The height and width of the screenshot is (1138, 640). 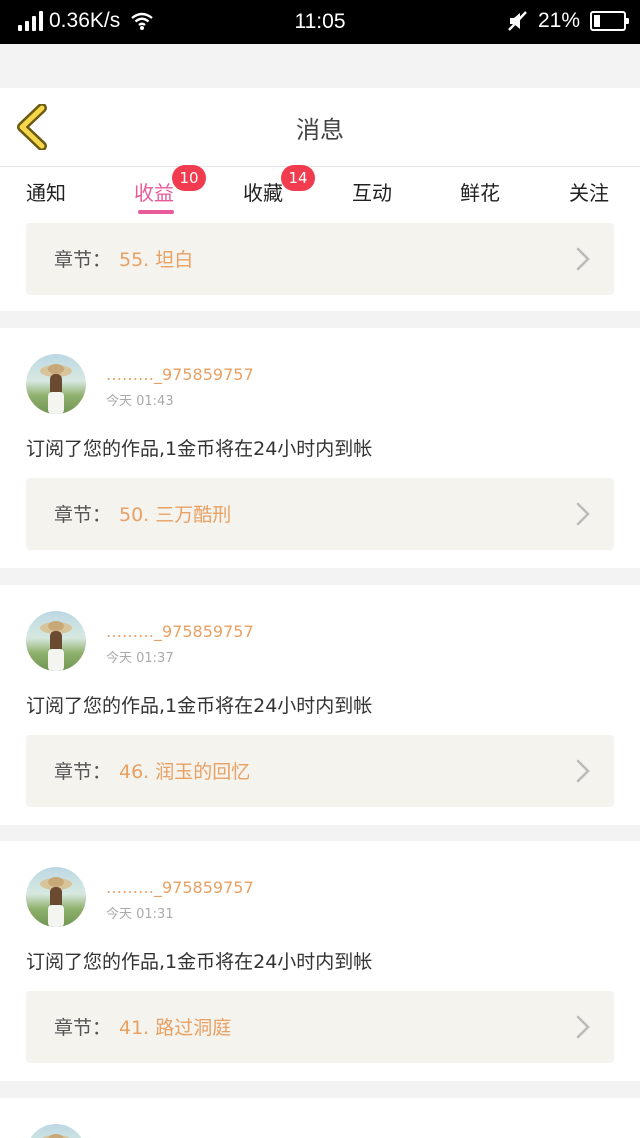 I want to click on favorites-badge: 14, so click(x=298, y=178).